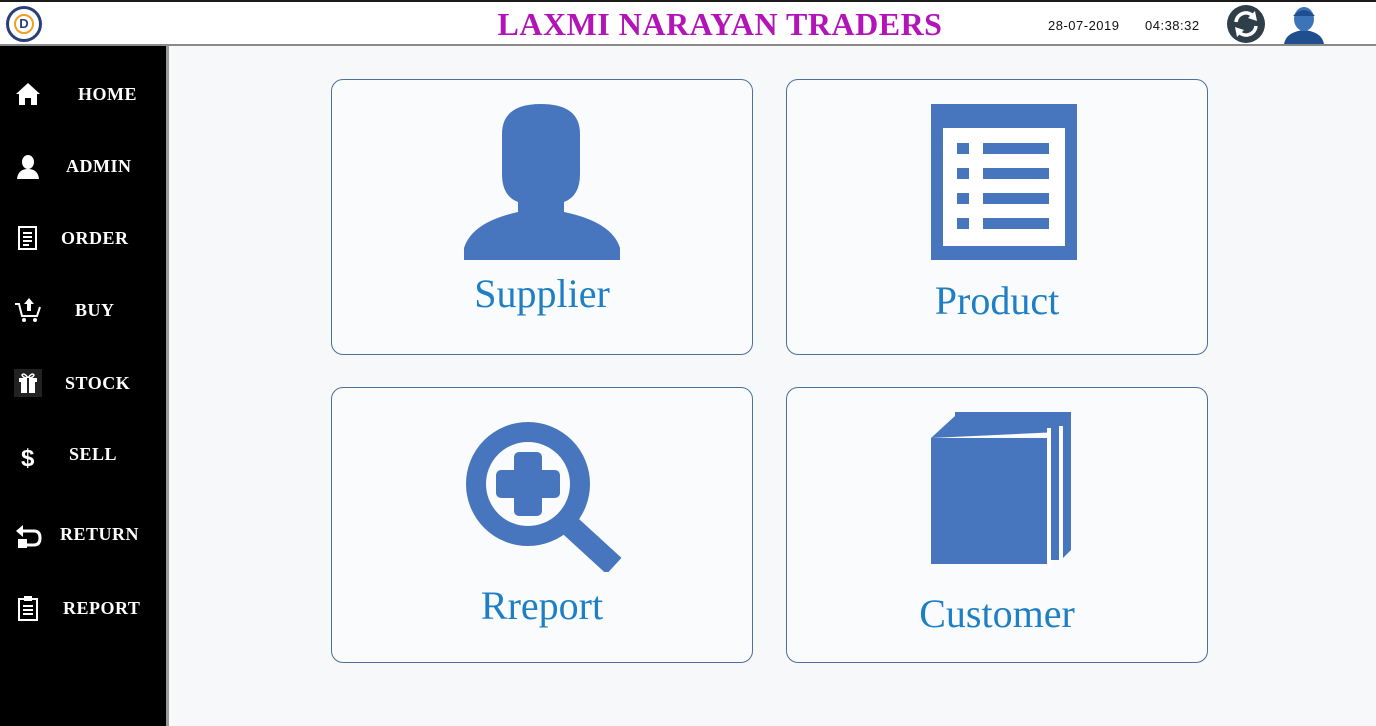  I want to click on clipboard-icon, so click(28, 608).